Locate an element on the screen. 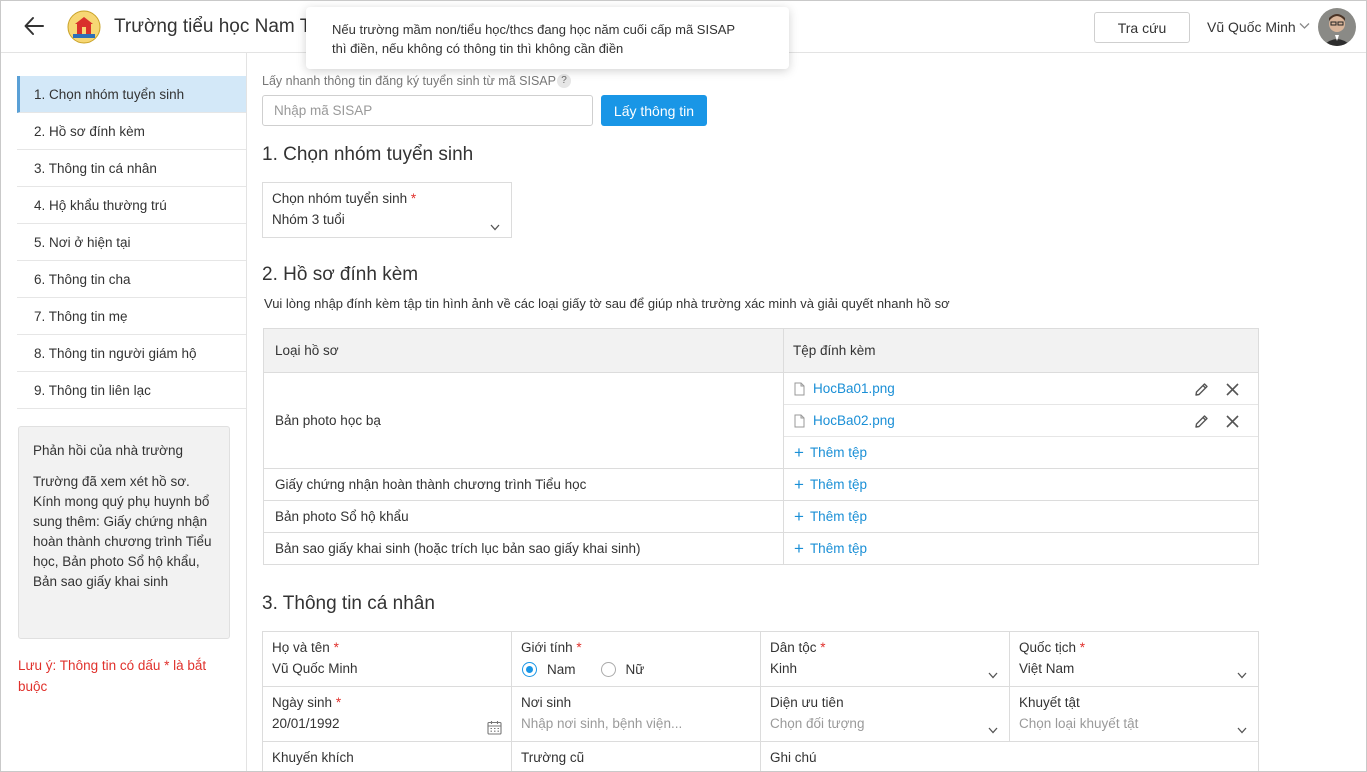  sidebar-item-group: 1. Chọn nhóm tuyển sinh is located at coordinates (131, 94).